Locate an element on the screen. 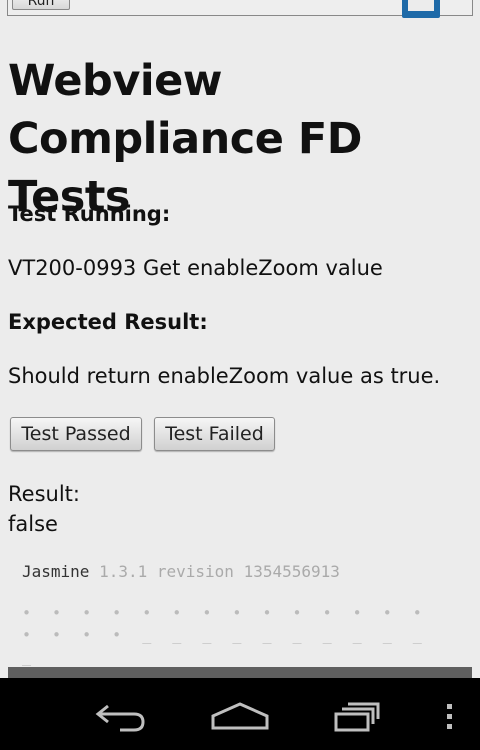  test-failed-button: Test Failed is located at coordinates (214, 434).